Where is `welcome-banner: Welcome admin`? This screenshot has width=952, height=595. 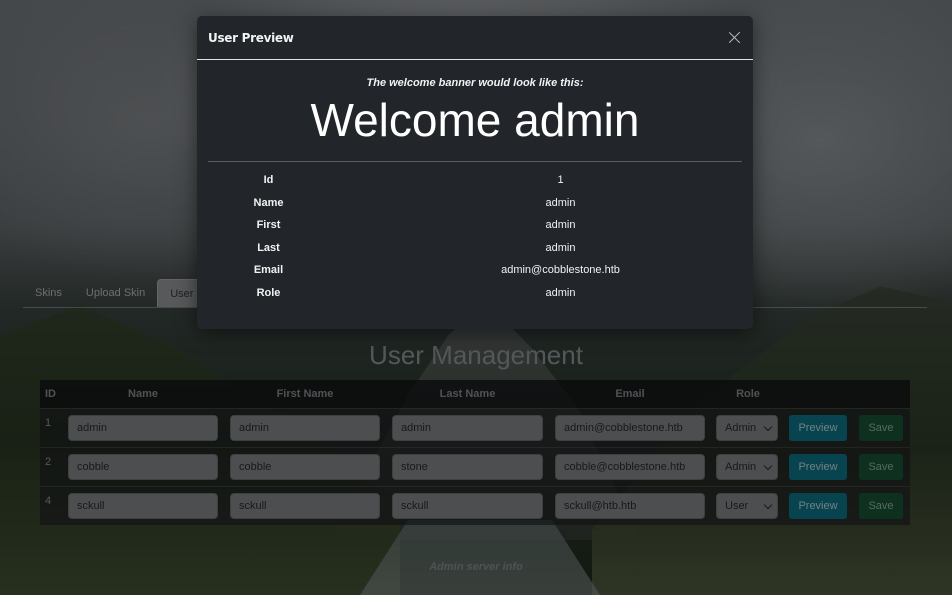
welcome-banner: Welcome admin is located at coordinates (475, 120).